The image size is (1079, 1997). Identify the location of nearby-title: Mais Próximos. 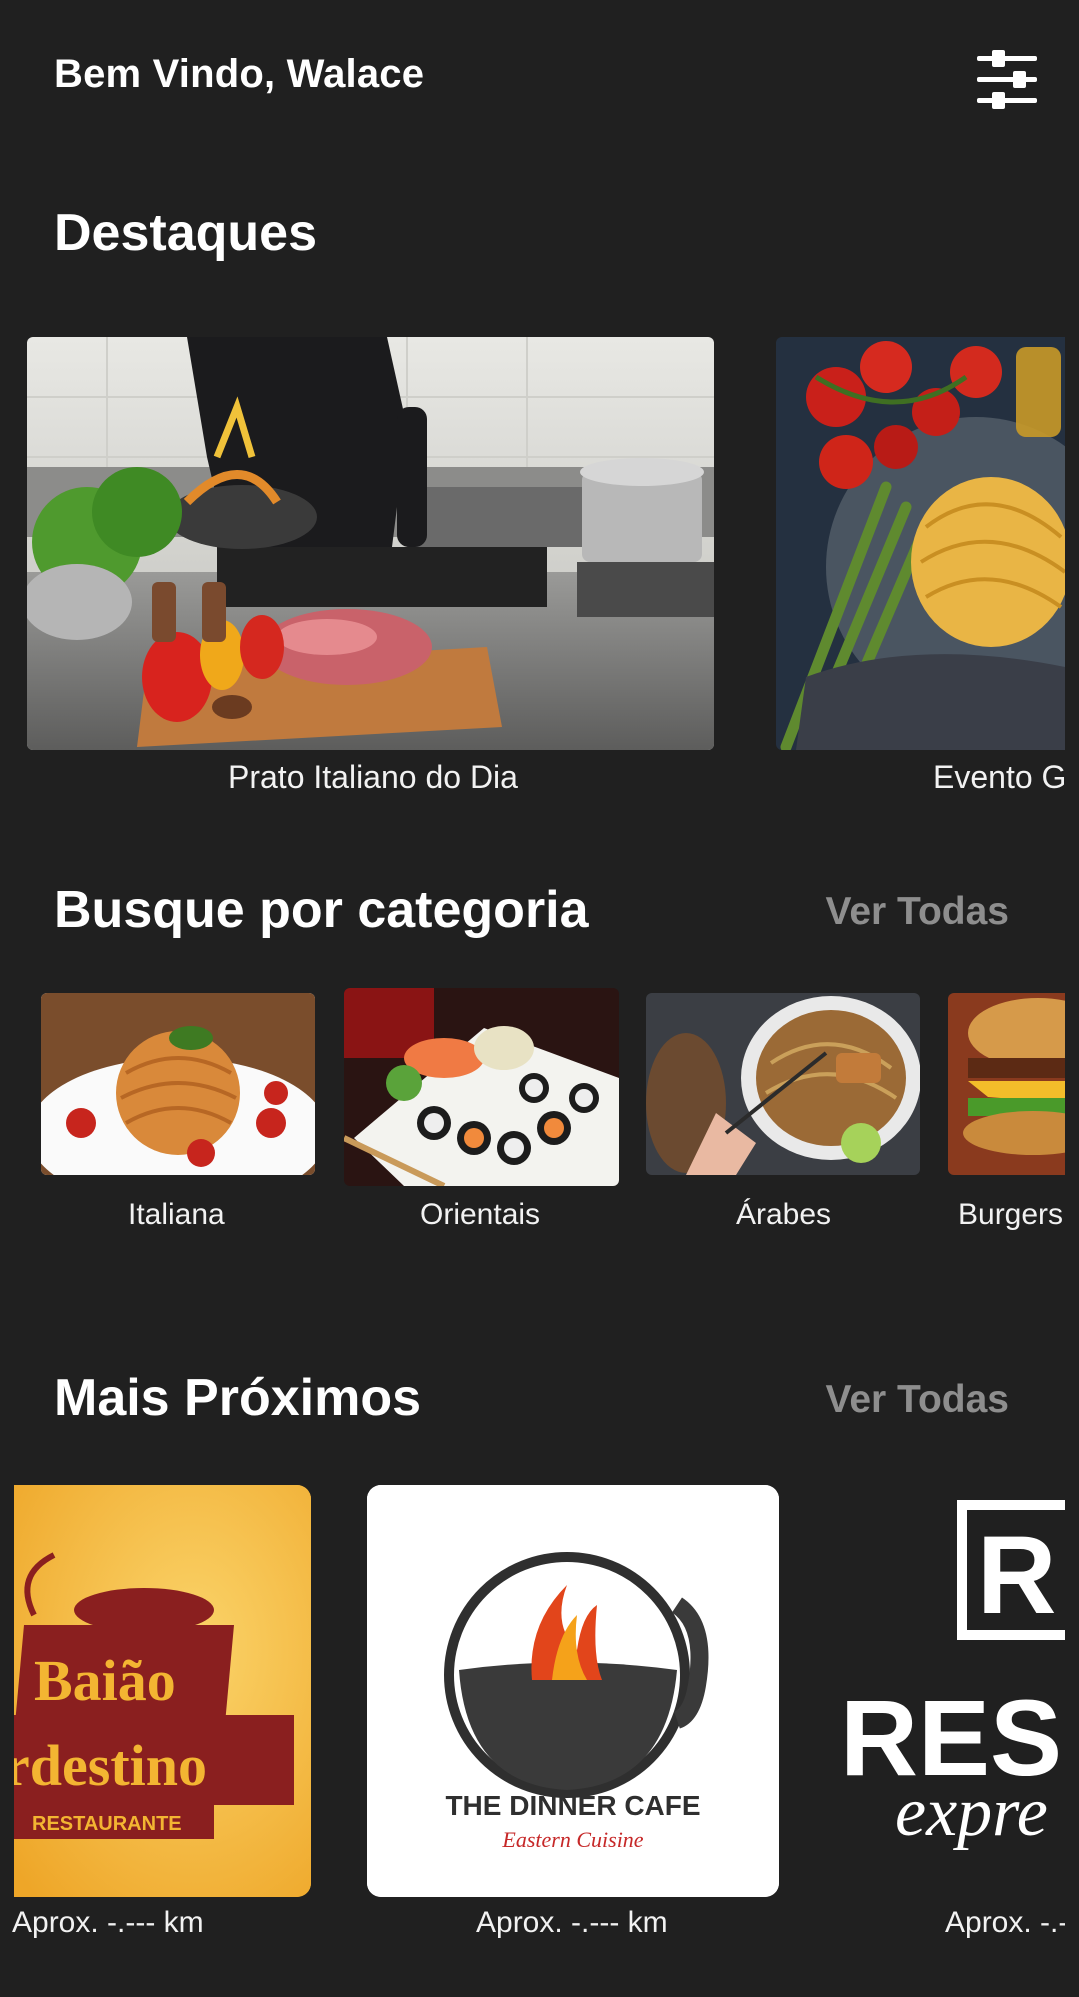
(238, 1398).